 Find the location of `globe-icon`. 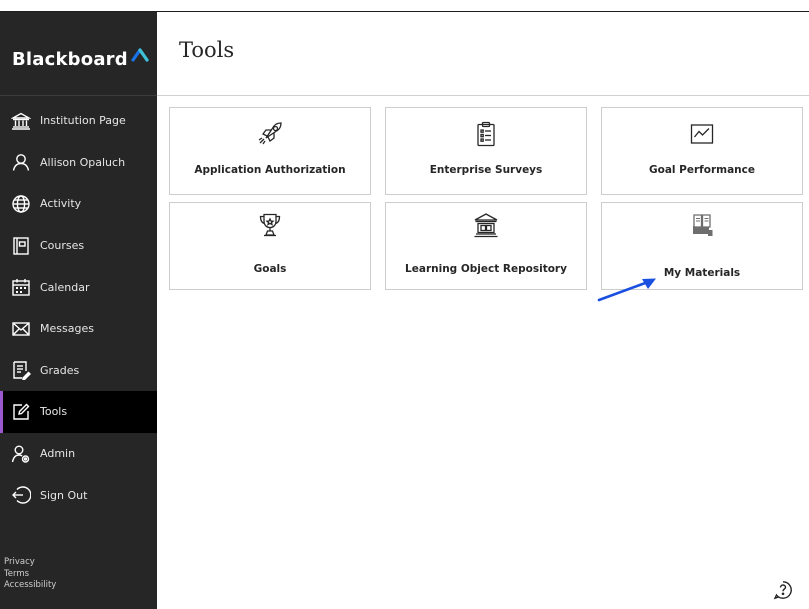

globe-icon is located at coordinates (21, 204).